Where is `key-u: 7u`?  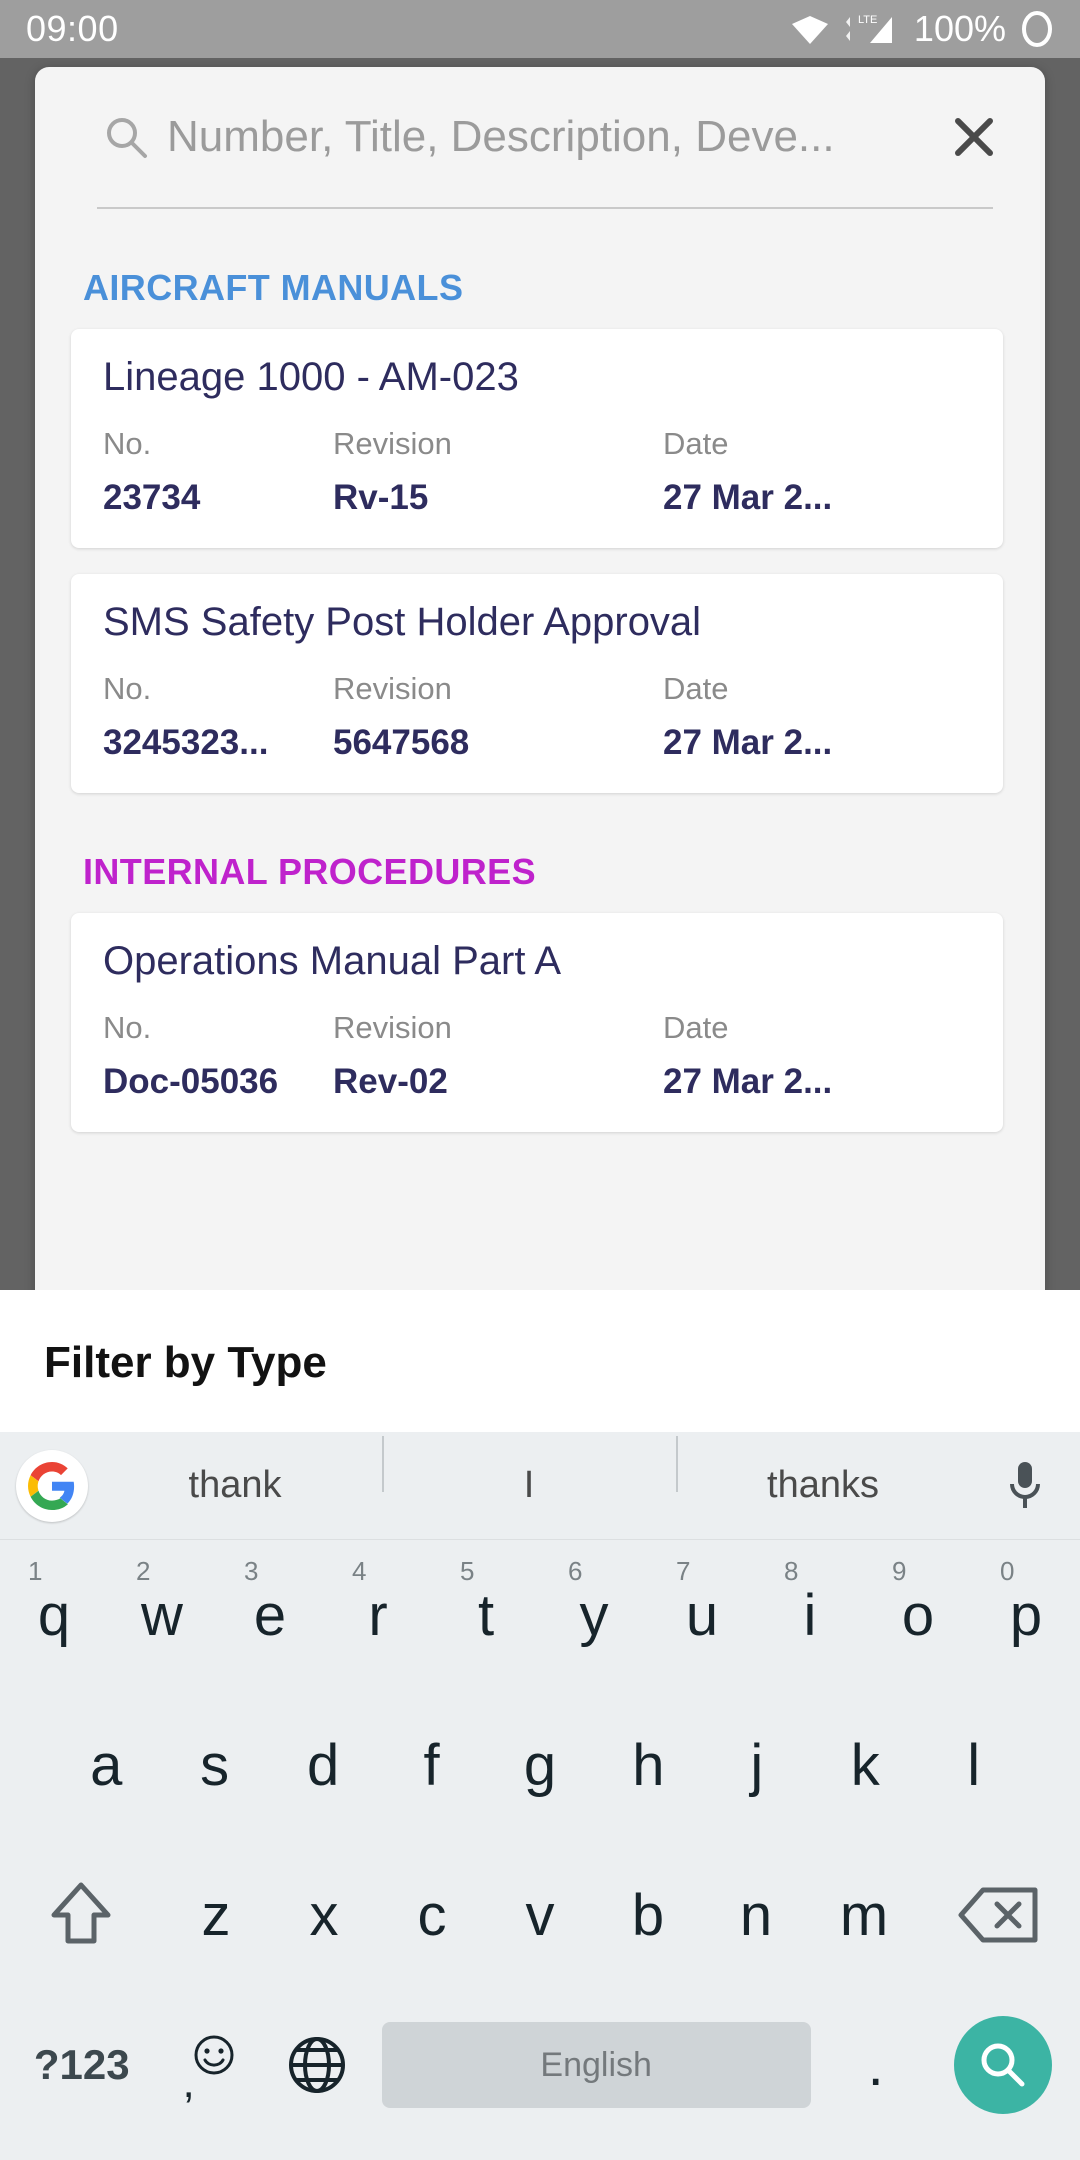
key-u: 7u is located at coordinates (702, 1615).